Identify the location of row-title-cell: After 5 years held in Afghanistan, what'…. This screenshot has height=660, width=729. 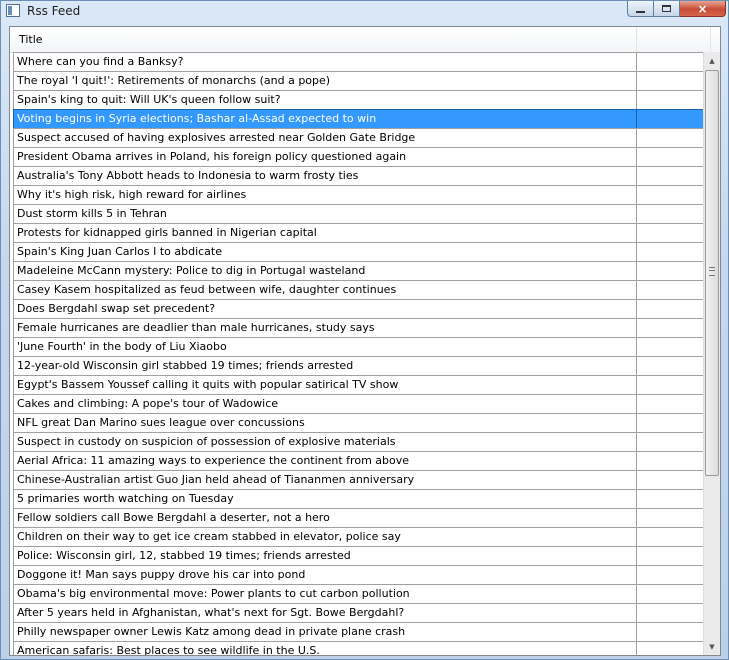
(325, 613).